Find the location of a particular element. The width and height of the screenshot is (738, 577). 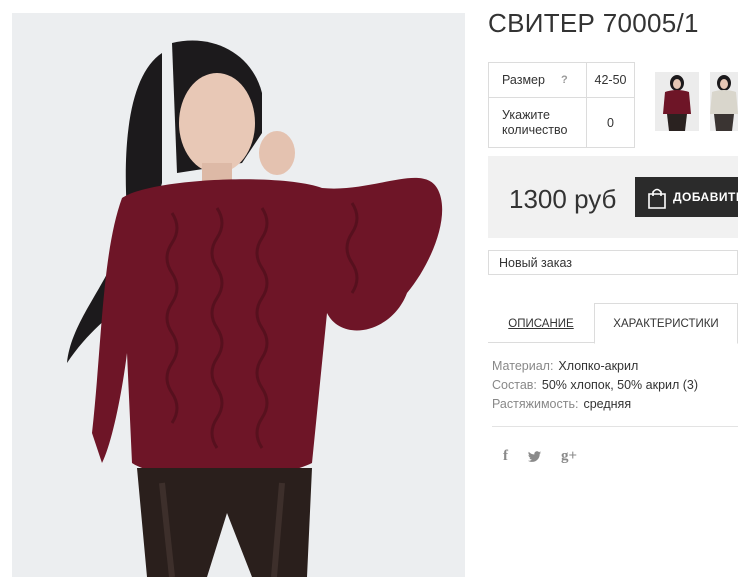

quantity-input: 0 is located at coordinates (610, 122).